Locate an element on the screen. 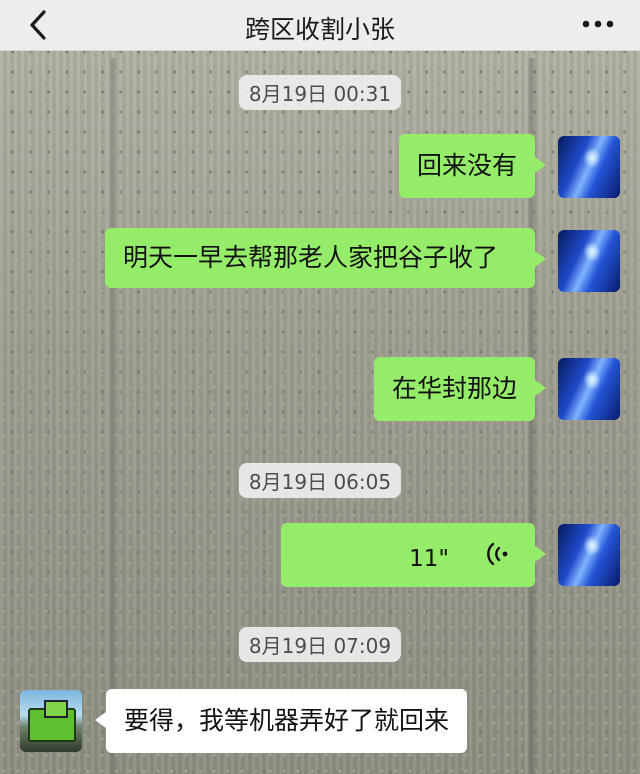 This screenshot has width=640, height=774. message-text: 明天一早去帮那老人家把谷子收了 is located at coordinates (311, 257).